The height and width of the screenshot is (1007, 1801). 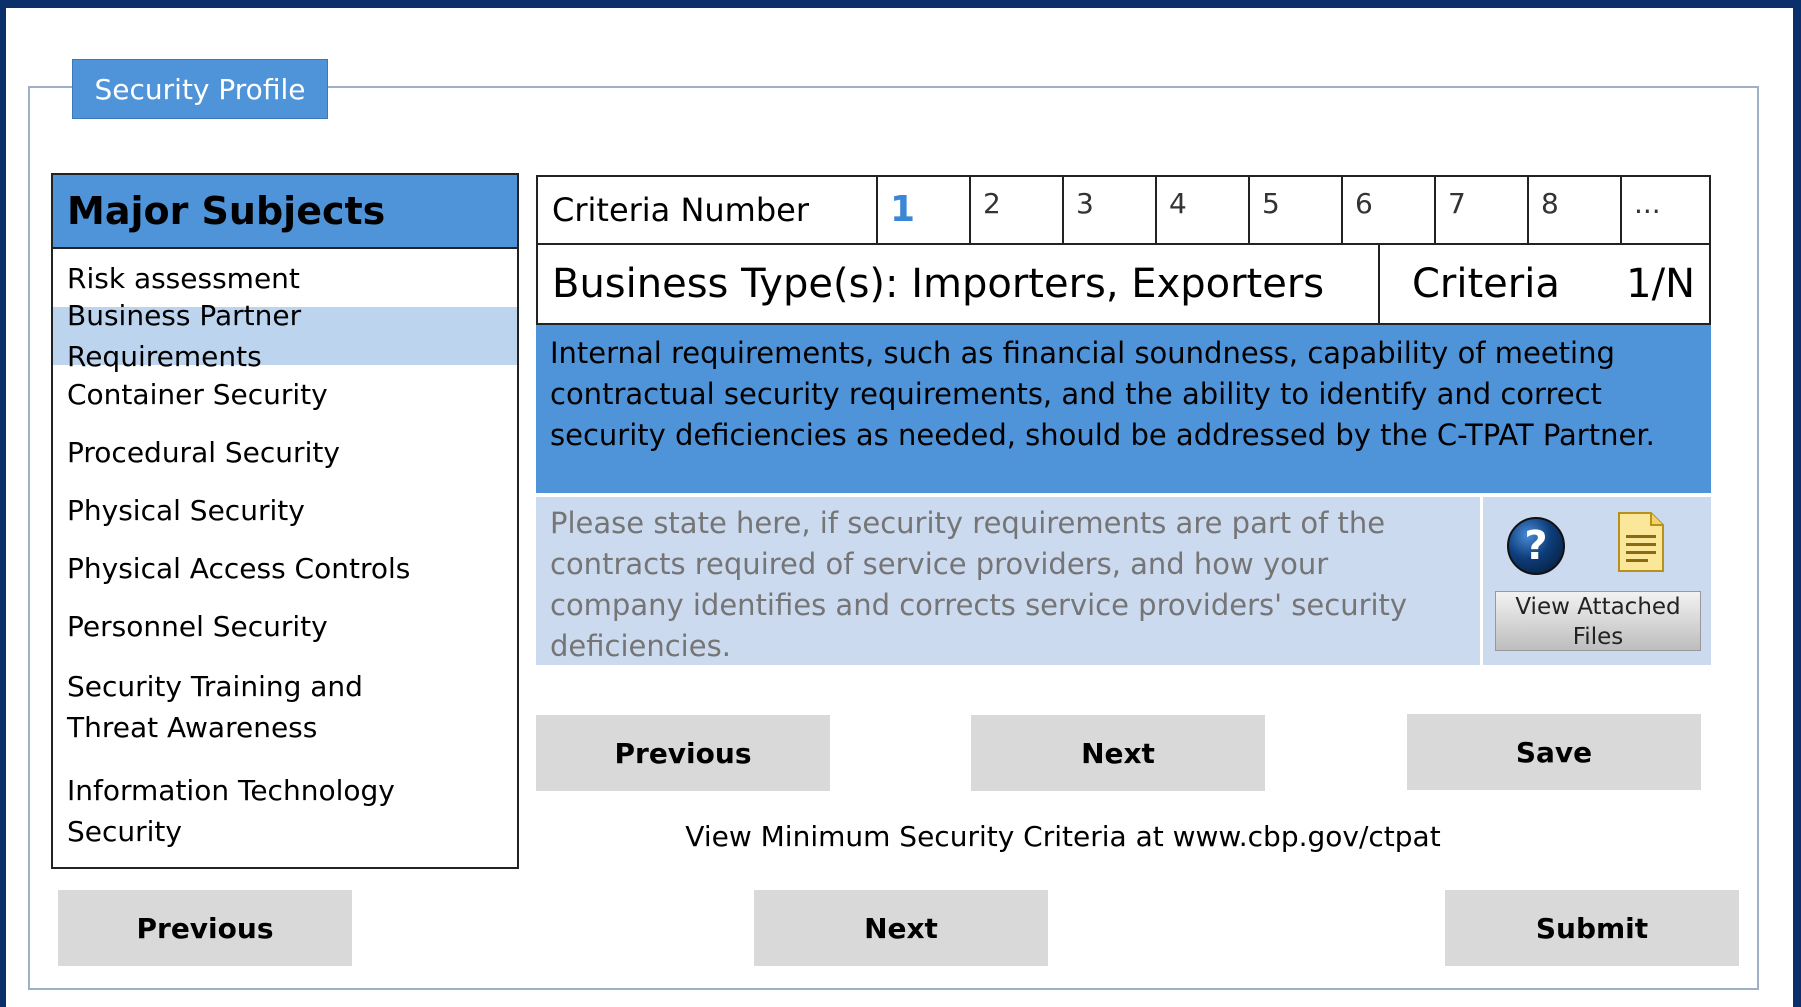 I want to click on criteria-counter: Criteria 1/N, so click(x=1544, y=284).